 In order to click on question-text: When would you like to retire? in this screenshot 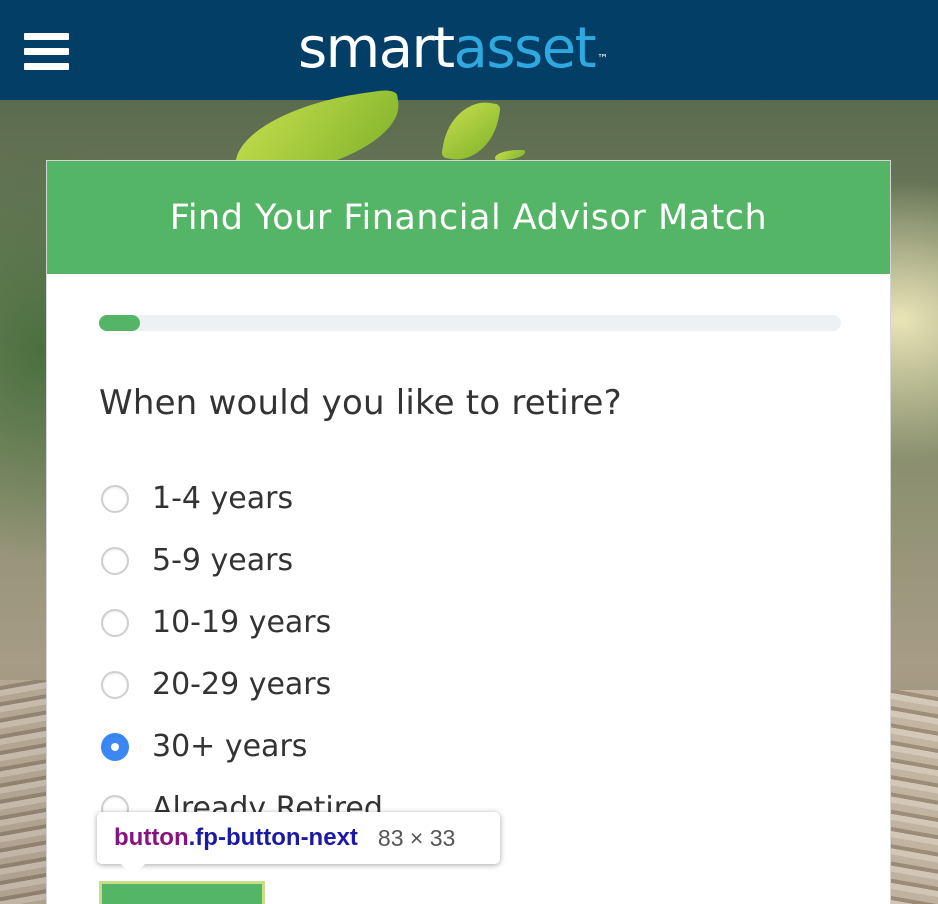, I will do `click(360, 403)`.